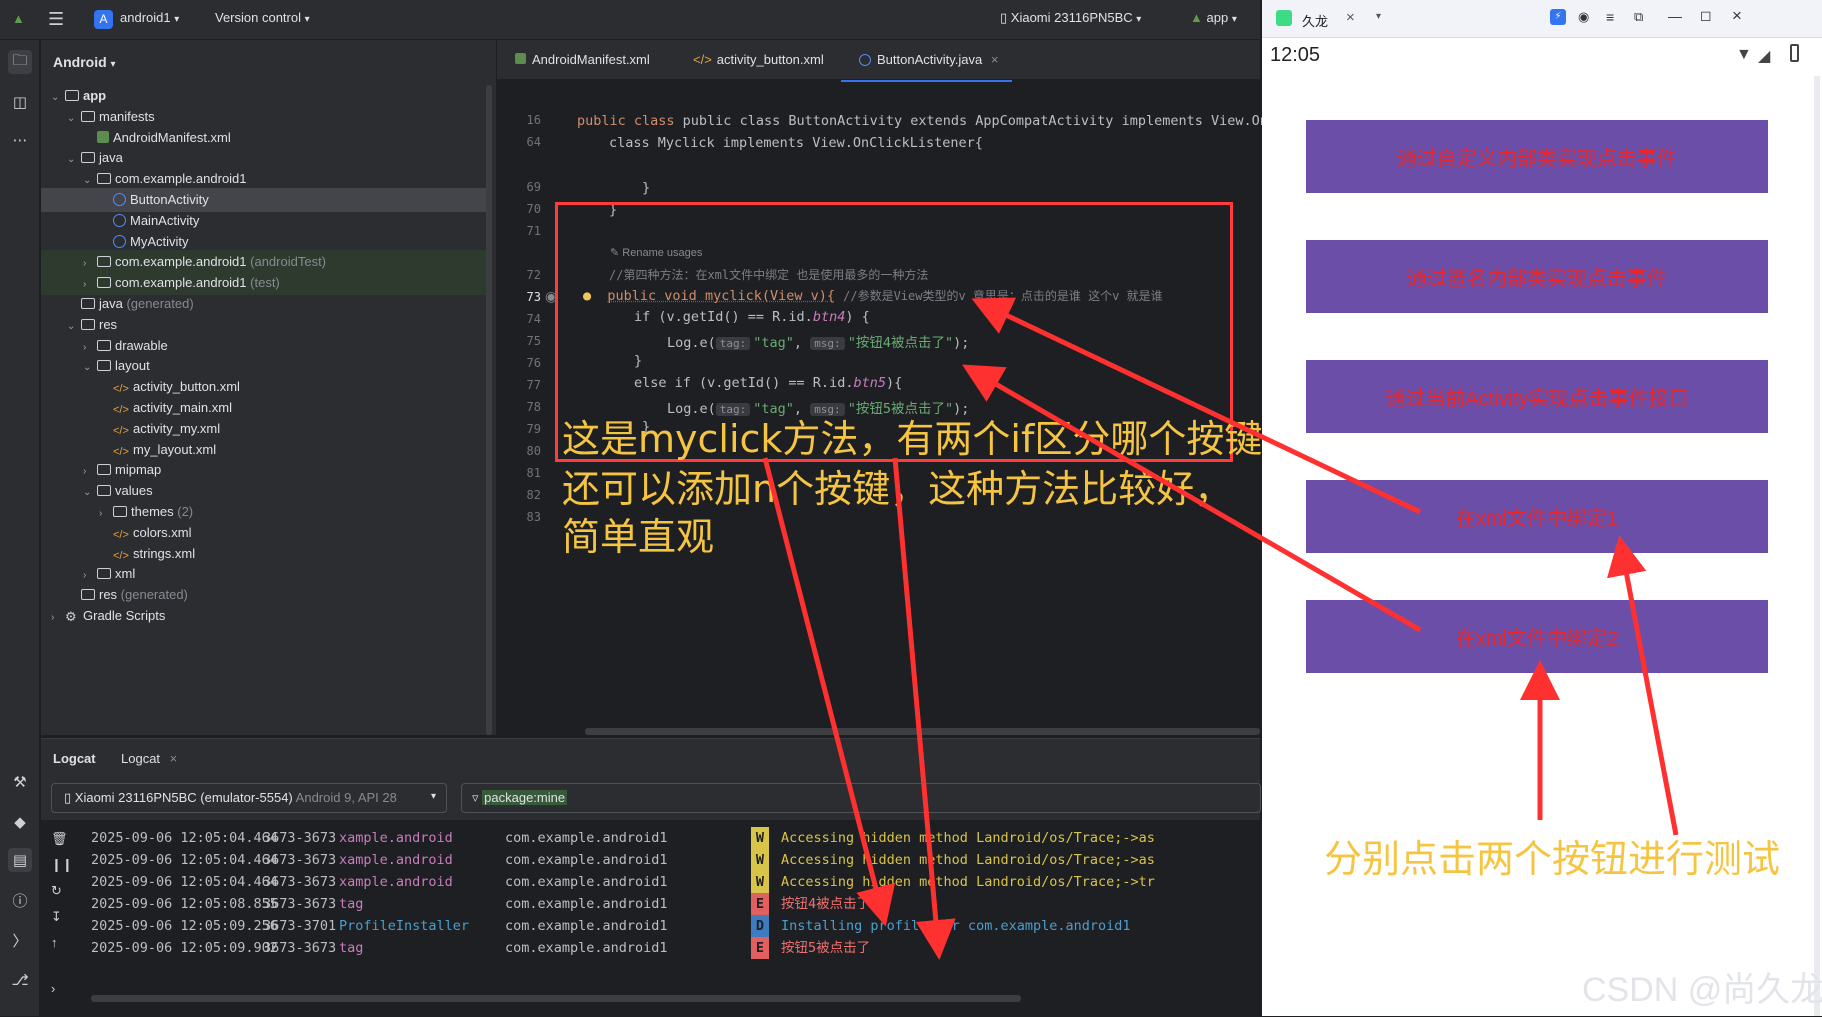 The width and height of the screenshot is (1822, 1017). I want to click on arrow-test-to-btn1, so click(1643, 685).